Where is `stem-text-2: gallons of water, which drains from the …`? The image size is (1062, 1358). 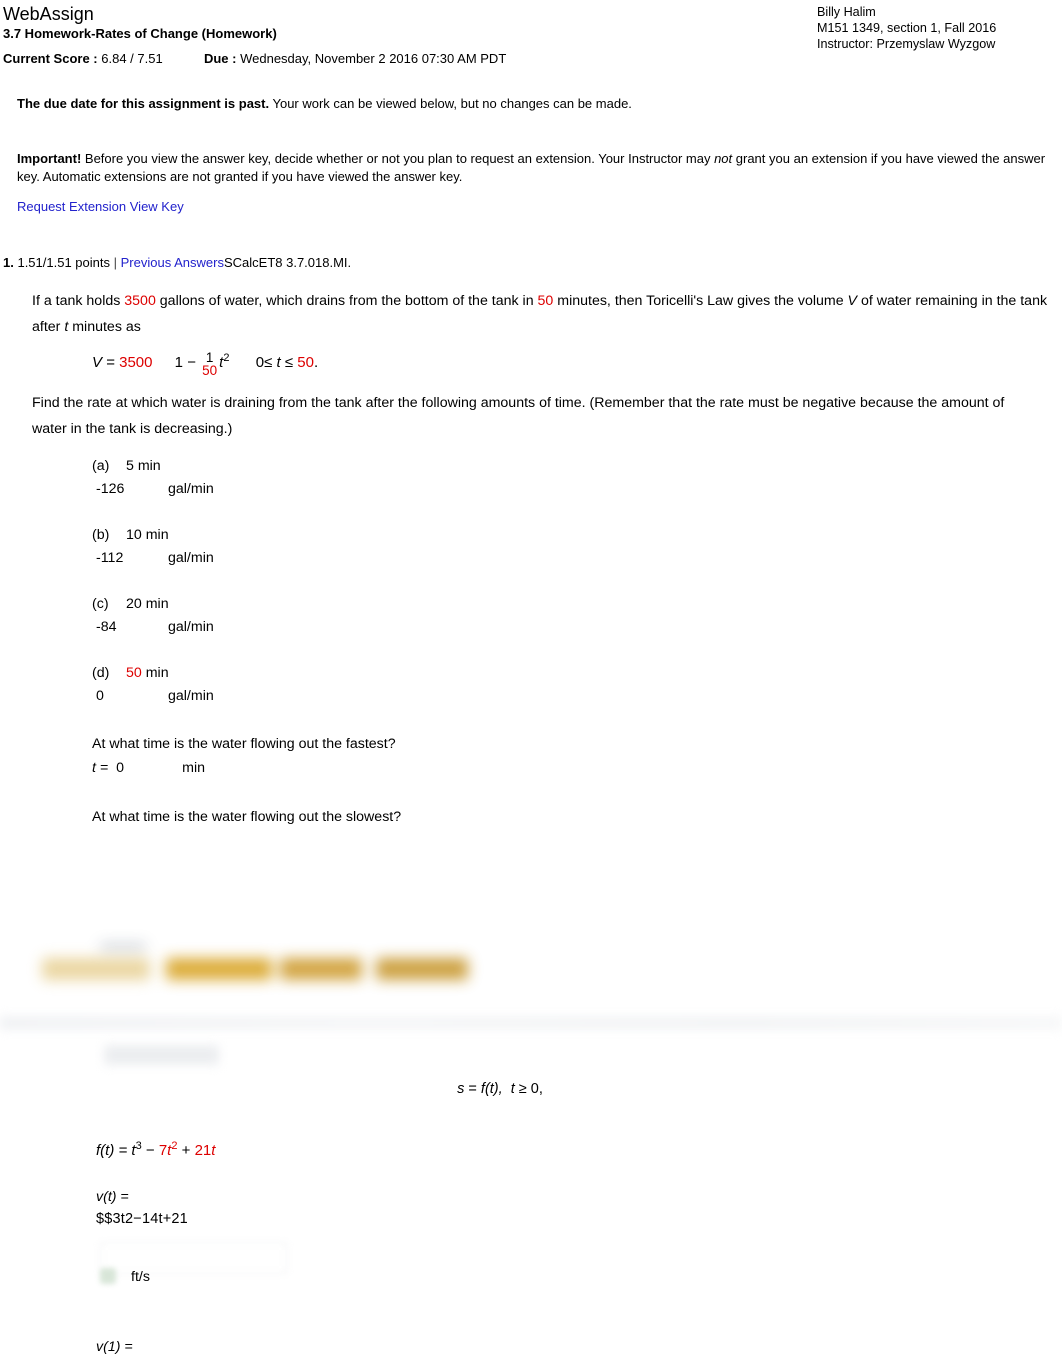
stem-text-2: gallons of water, which drains from the … is located at coordinates (346, 301).